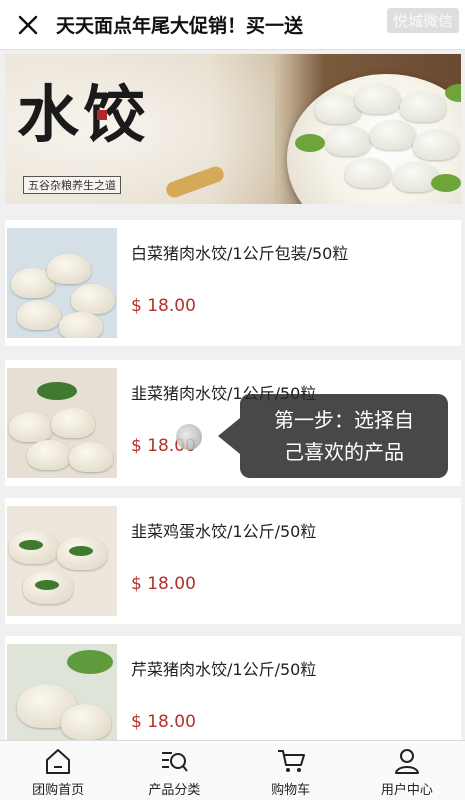  What do you see at coordinates (72, 185) in the screenshot?
I see `banner-subtitle: 五谷杂粮养生之道` at bounding box center [72, 185].